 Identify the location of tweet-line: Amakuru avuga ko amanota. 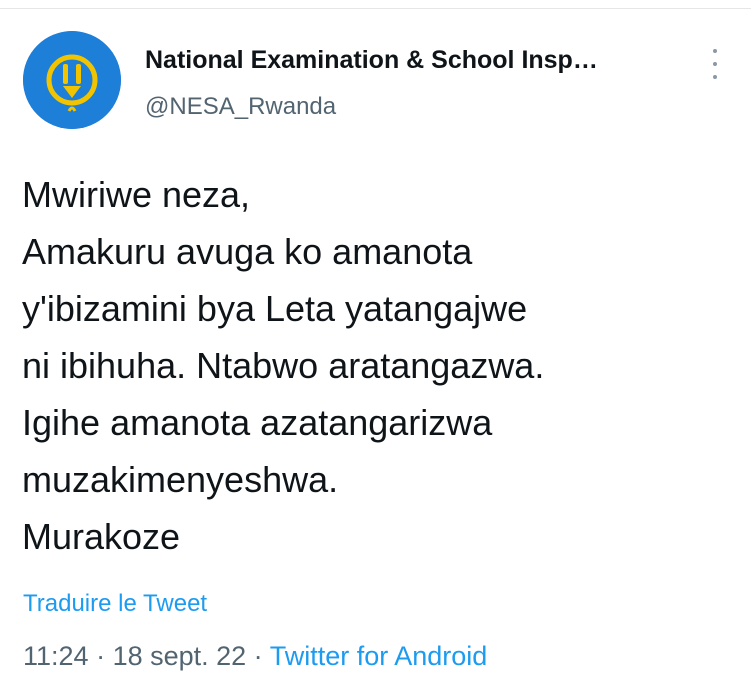
(247, 251).